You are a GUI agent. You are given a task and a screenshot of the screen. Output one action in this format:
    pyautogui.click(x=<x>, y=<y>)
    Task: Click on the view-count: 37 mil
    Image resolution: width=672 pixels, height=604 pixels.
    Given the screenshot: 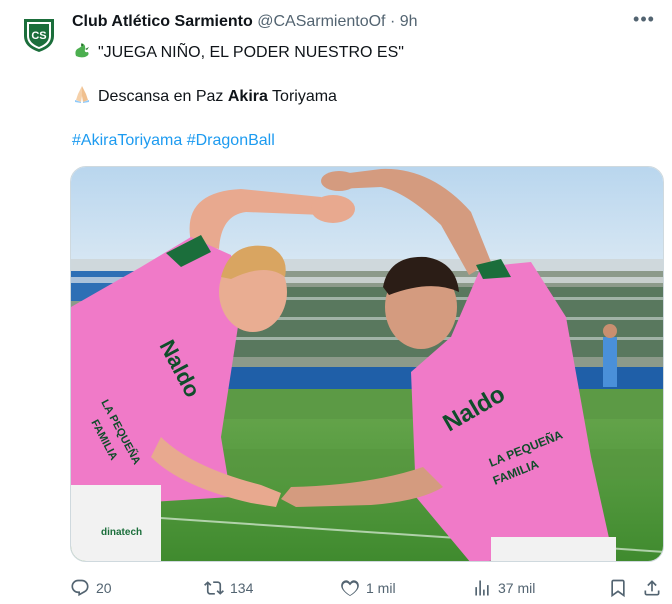 What is the action you would take?
    pyautogui.click(x=517, y=588)
    